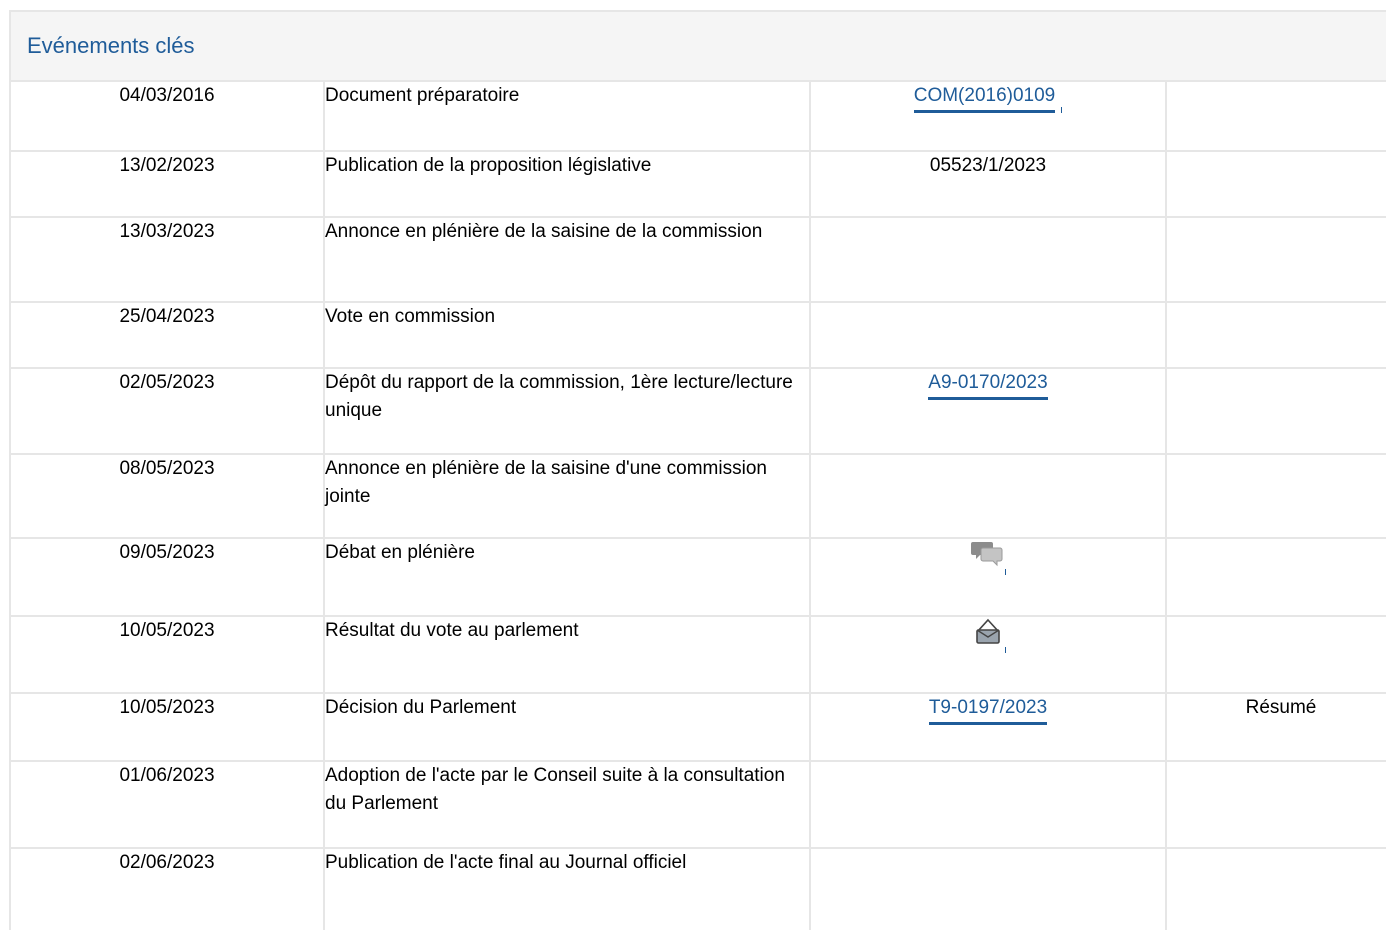  I want to click on event-description: Document préparatoire, so click(567, 117).